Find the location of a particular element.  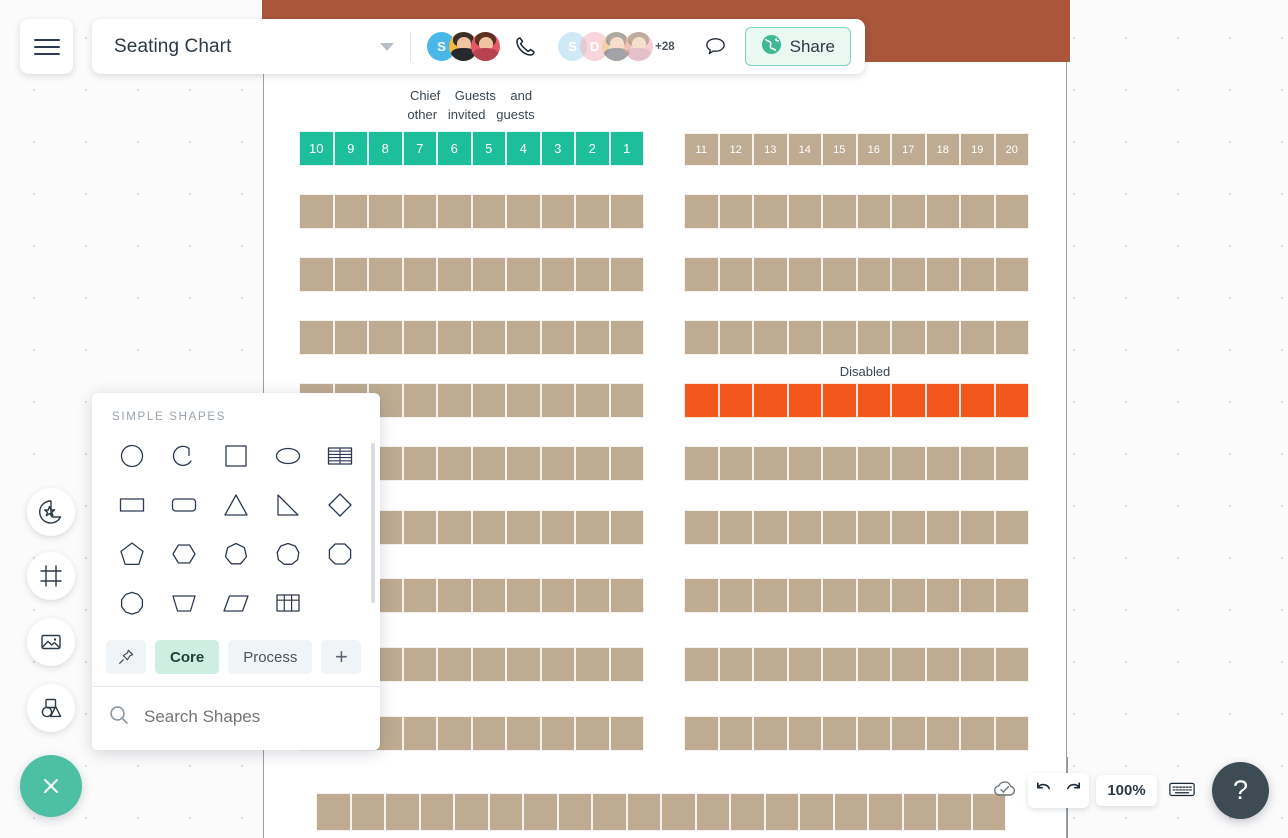

ellipse-shape is located at coordinates (288, 456).